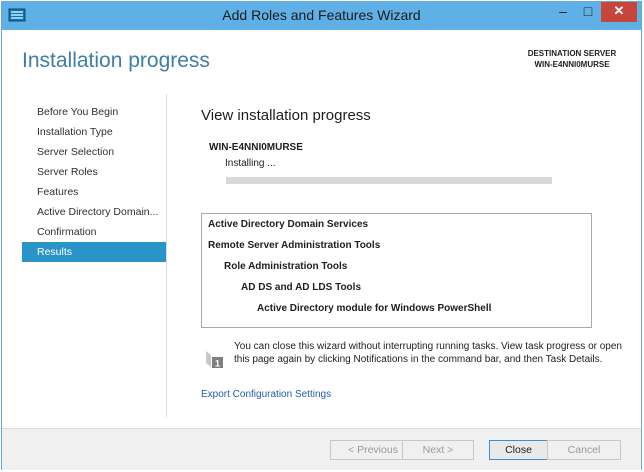 The width and height of the screenshot is (644, 472). What do you see at coordinates (94, 112) in the screenshot?
I see `sidebar-item-before-you-begin: Before You Begin` at bounding box center [94, 112].